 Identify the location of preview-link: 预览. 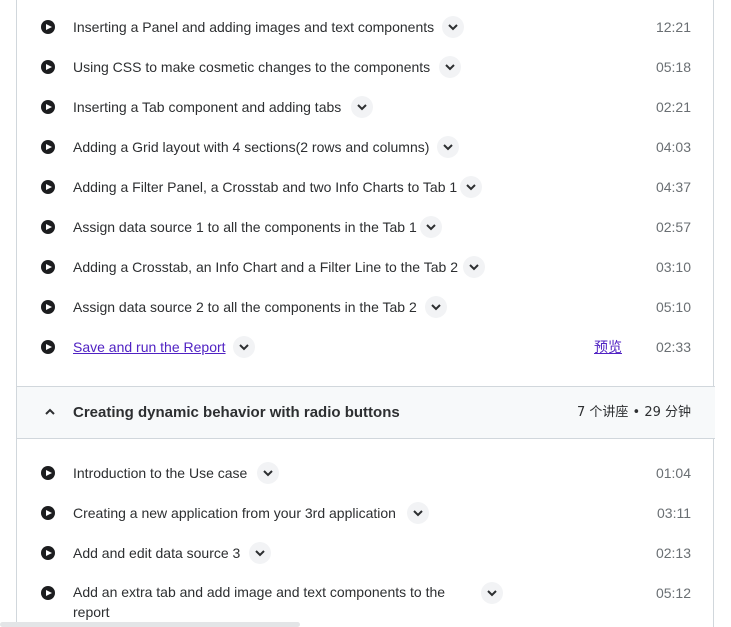
(608, 347).